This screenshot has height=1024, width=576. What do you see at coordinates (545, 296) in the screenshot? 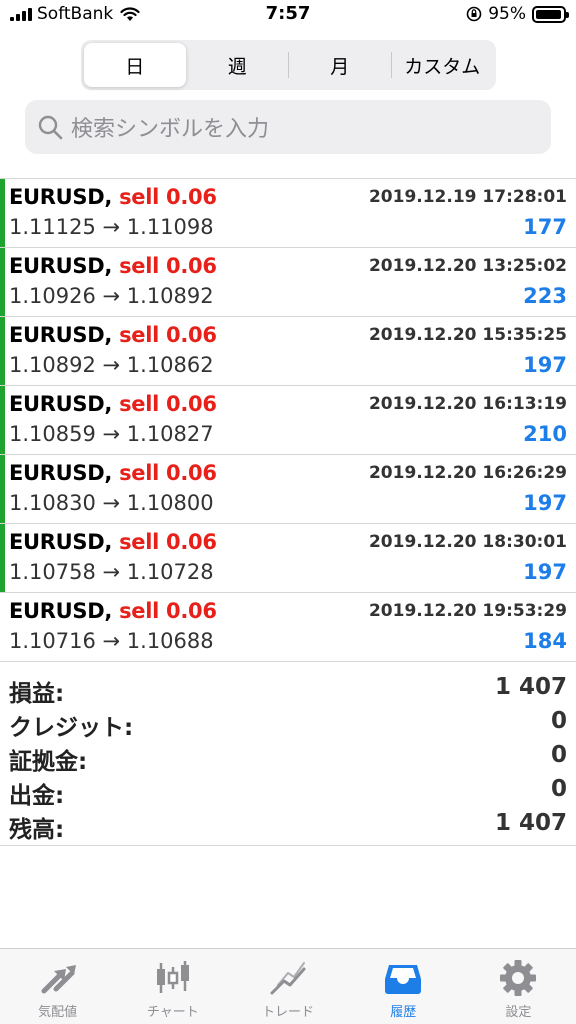
I see `deal-profit: 223` at bounding box center [545, 296].